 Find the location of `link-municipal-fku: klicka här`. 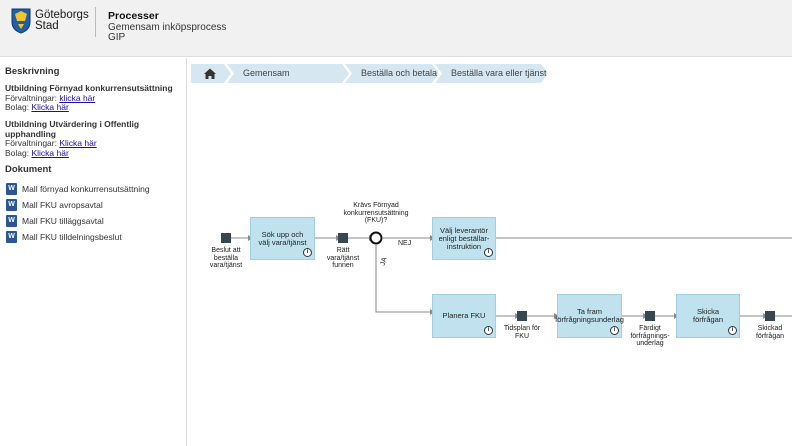

link-municipal-fku: klicka här is located at coordinates (77, 98).